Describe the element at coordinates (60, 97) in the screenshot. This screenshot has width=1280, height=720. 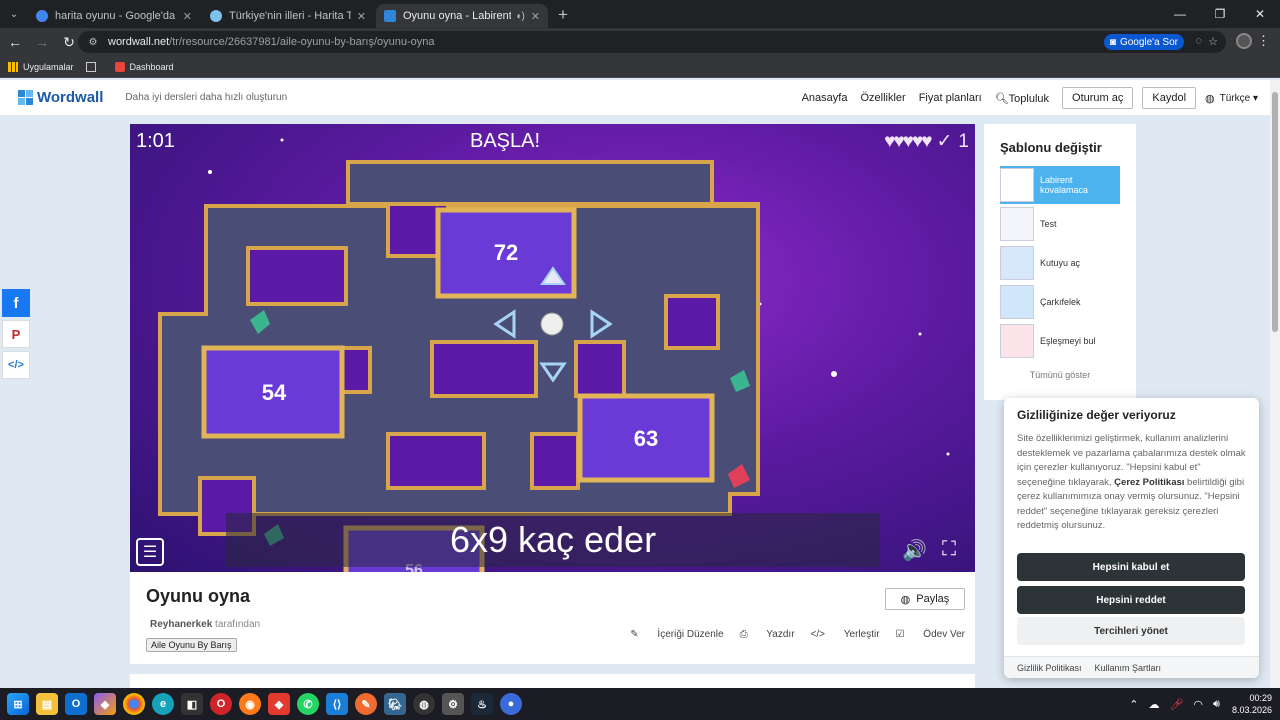
I see `wordwall-logo: Wordwall` at that location.